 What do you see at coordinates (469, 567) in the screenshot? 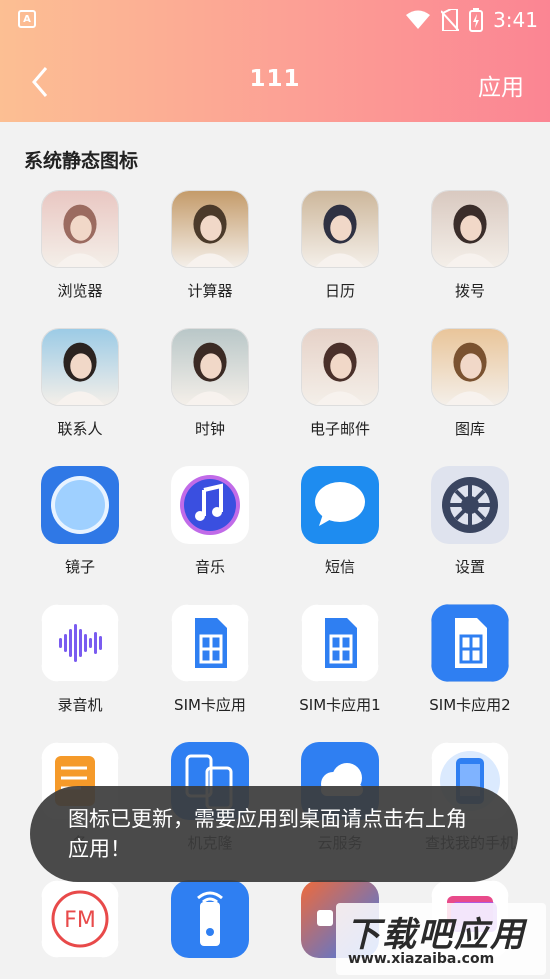
I see `app-icon-label: 设置` at bounding box center [469, 567].